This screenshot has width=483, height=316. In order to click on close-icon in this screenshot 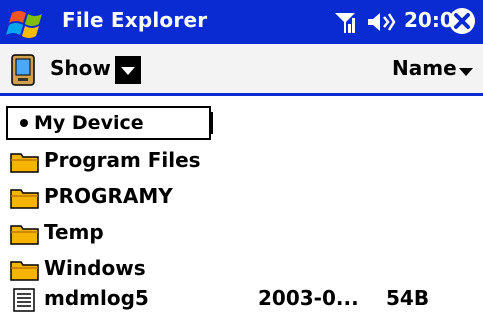, I will do `click(462, 21)`.